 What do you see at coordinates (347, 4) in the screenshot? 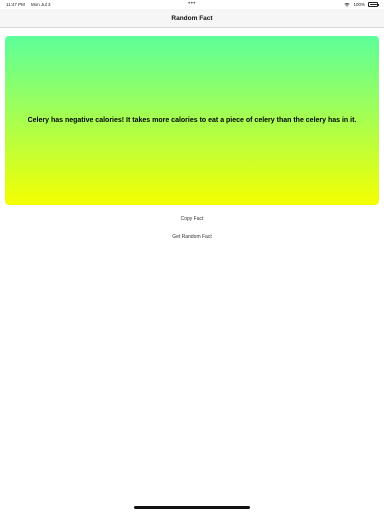
I see `wifi-icon` at bounding box center [347, 4].